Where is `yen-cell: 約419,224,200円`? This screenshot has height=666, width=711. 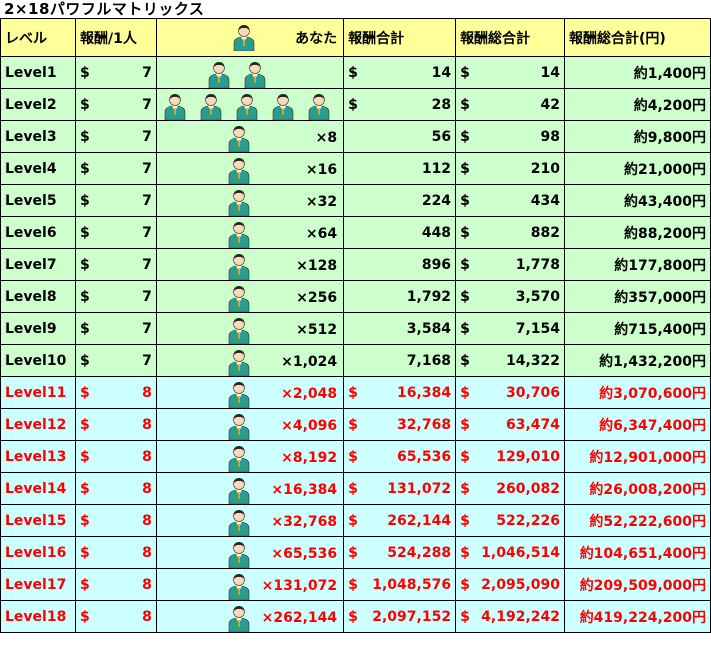 yen-cell: 約419,224,200円 is located at coordinates (637, 616).